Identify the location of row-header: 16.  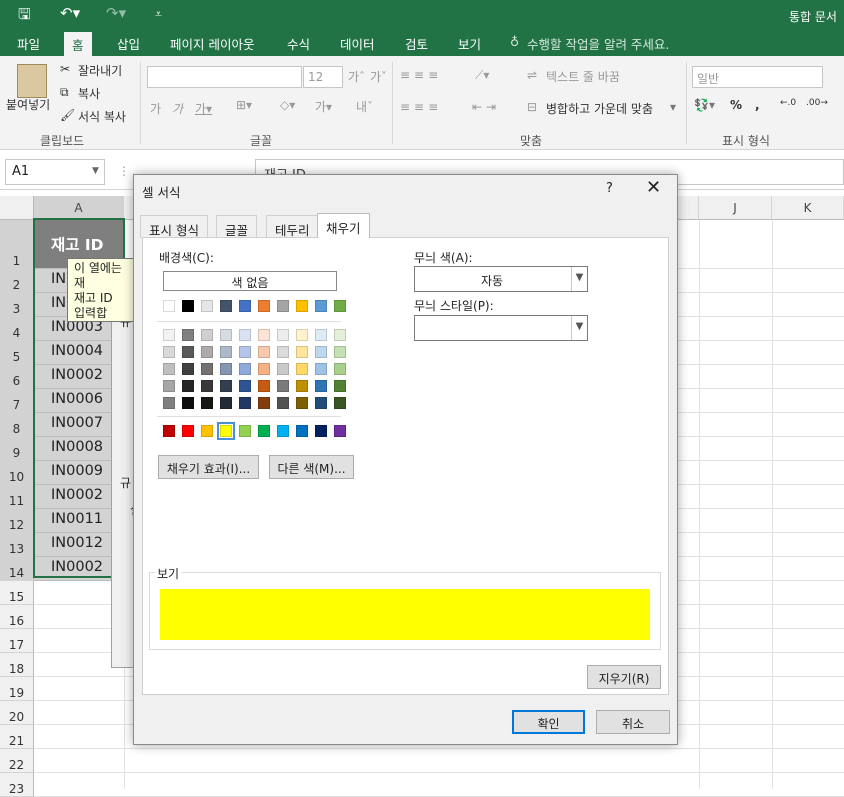
(17, 617).